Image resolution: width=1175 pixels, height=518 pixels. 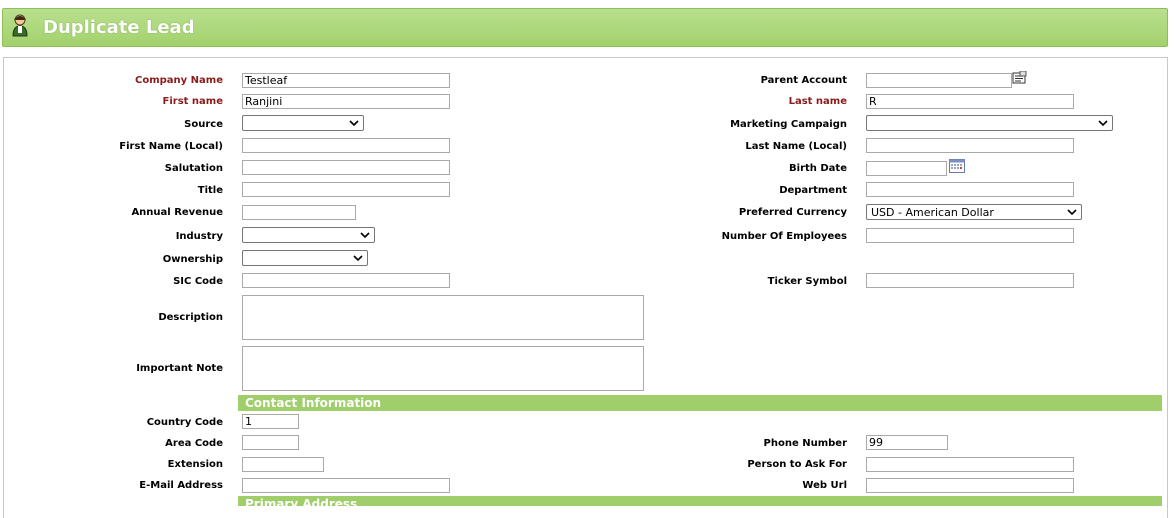 I want to click on last-name-local-input, so click(x=970, y=145).